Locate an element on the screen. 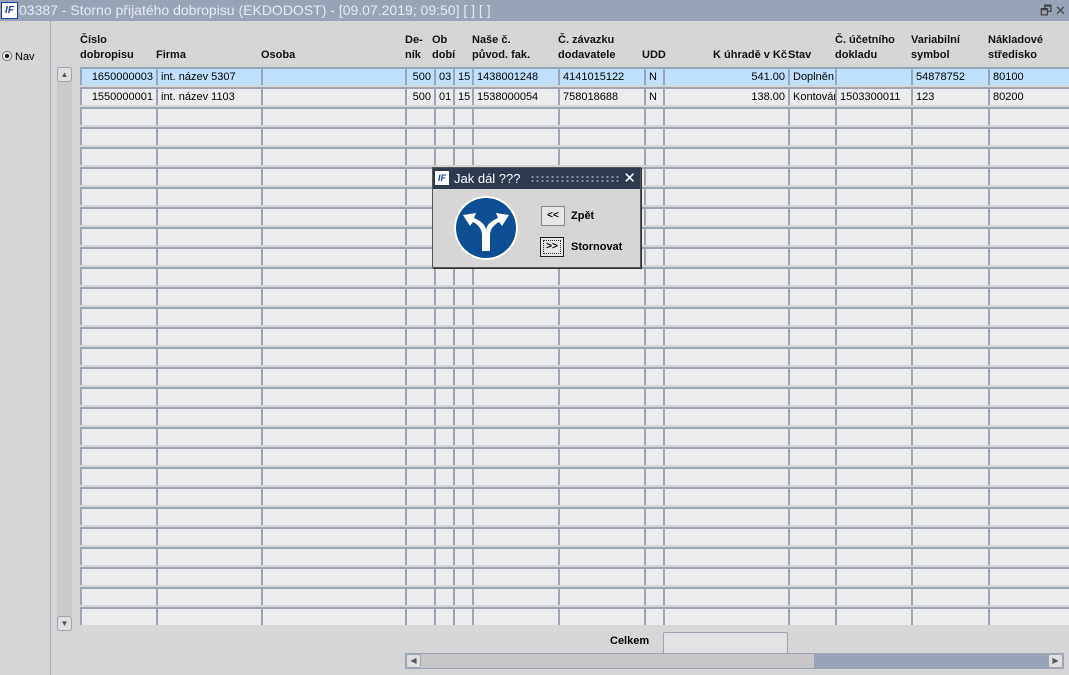  column-header: Č. závazku dodavatele is located at coordinates (586, 48).